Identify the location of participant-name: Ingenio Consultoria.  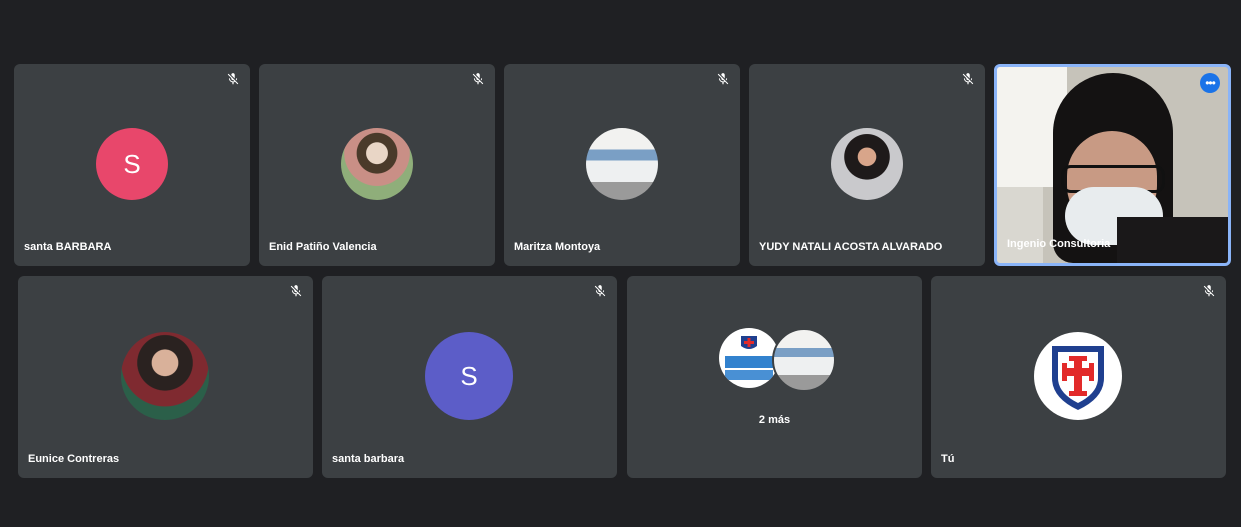
(1059, 244).